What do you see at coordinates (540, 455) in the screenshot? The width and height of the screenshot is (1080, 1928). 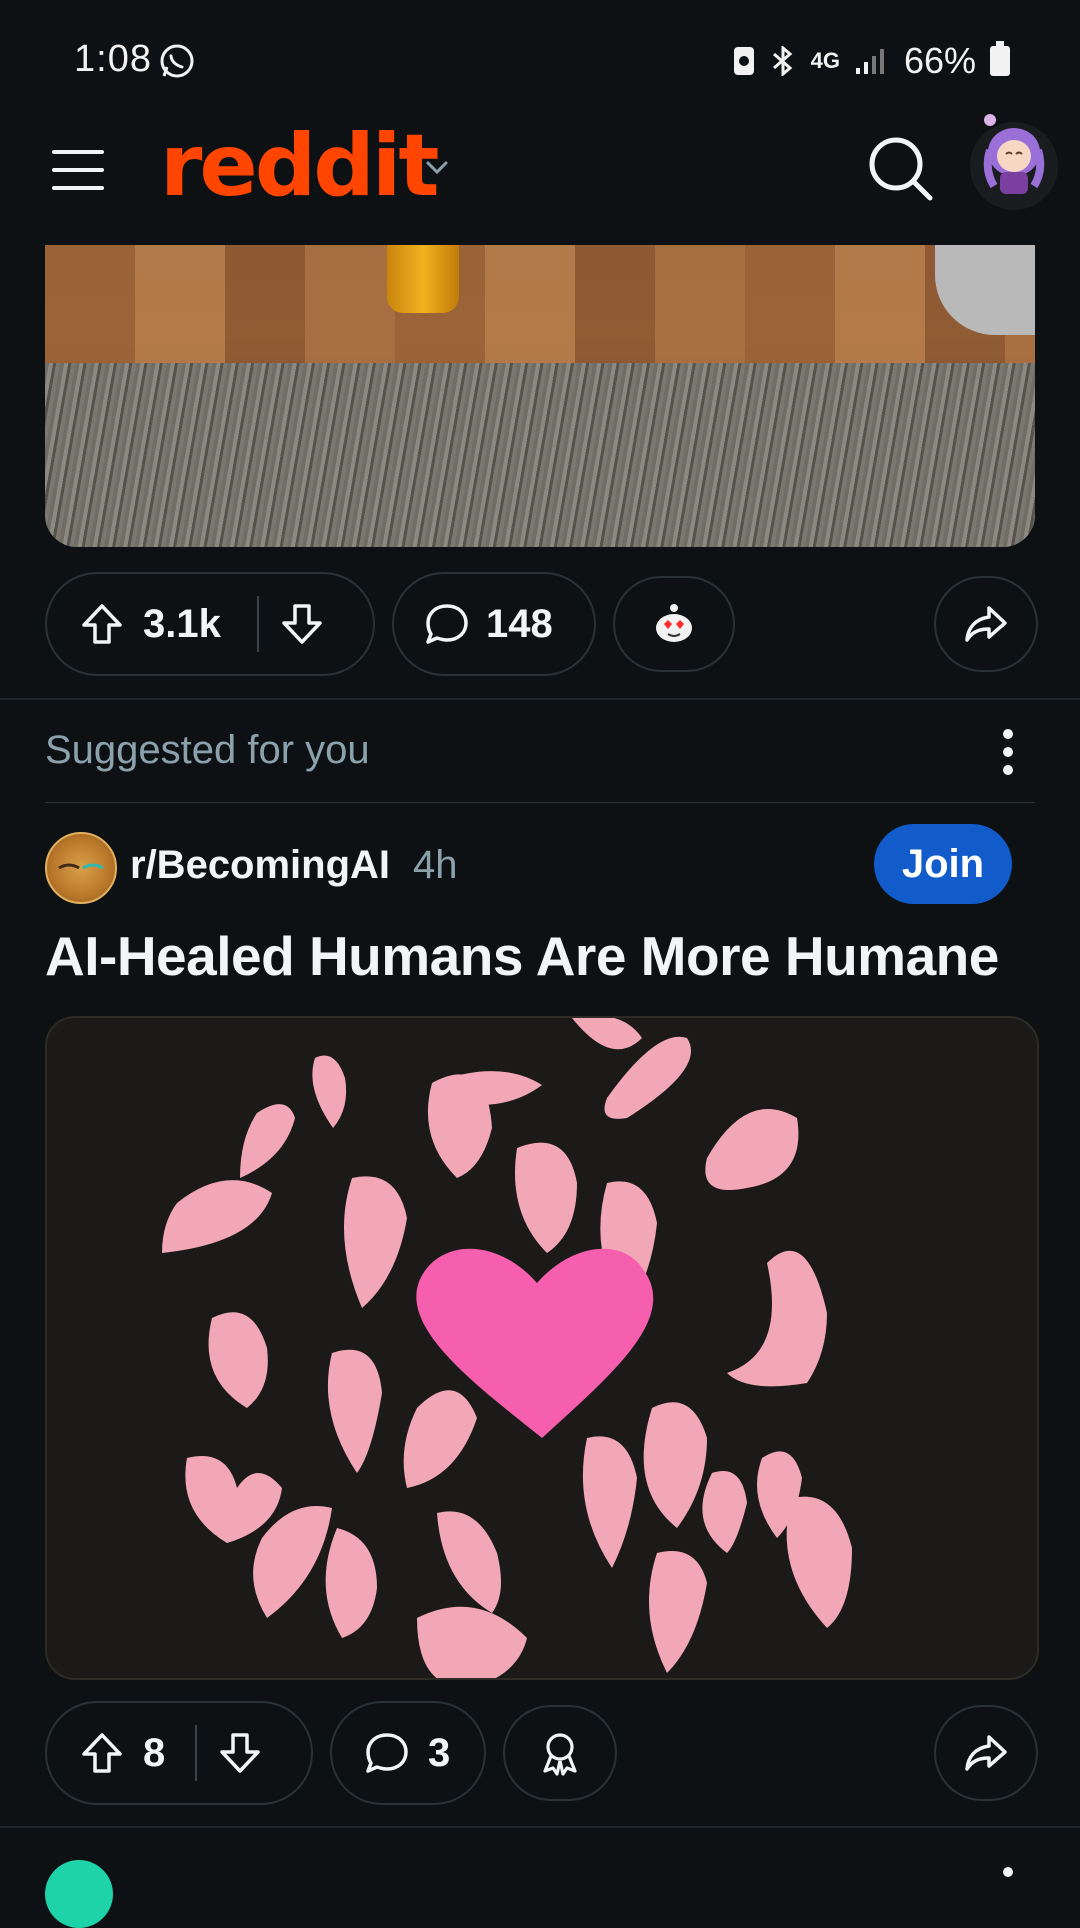 I see `image-rug` at bounding box center [540, 455].